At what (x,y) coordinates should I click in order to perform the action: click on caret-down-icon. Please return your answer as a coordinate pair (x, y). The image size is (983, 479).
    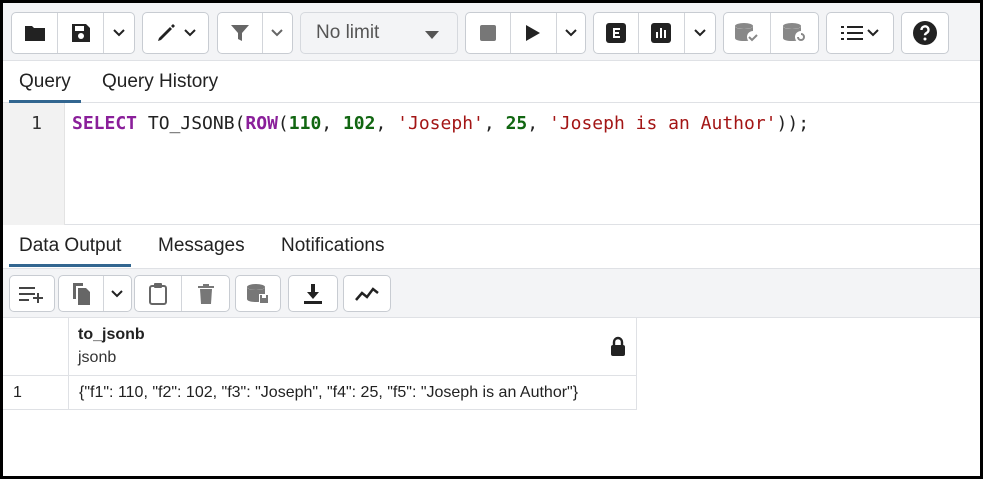
    Looking at the image, I should click on (432, 35).